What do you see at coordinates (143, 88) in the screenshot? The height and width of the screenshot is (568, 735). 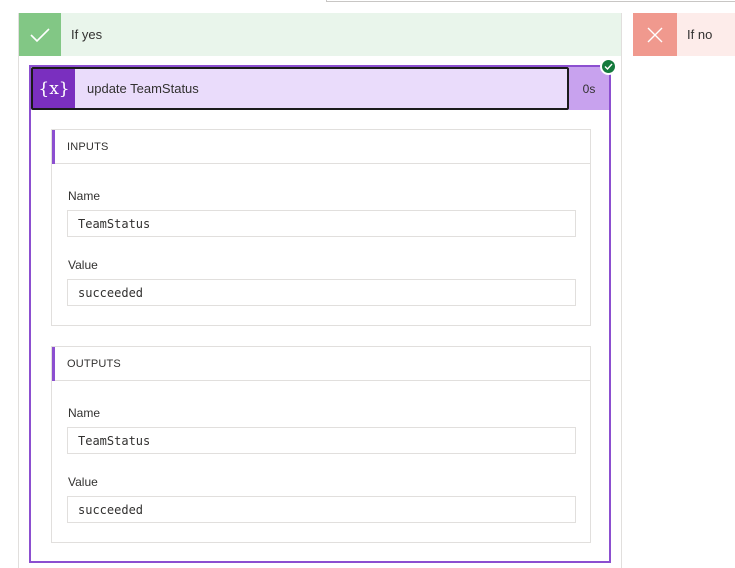 I see `action-title: update TeamStatus` at bounding box center [143, 88].